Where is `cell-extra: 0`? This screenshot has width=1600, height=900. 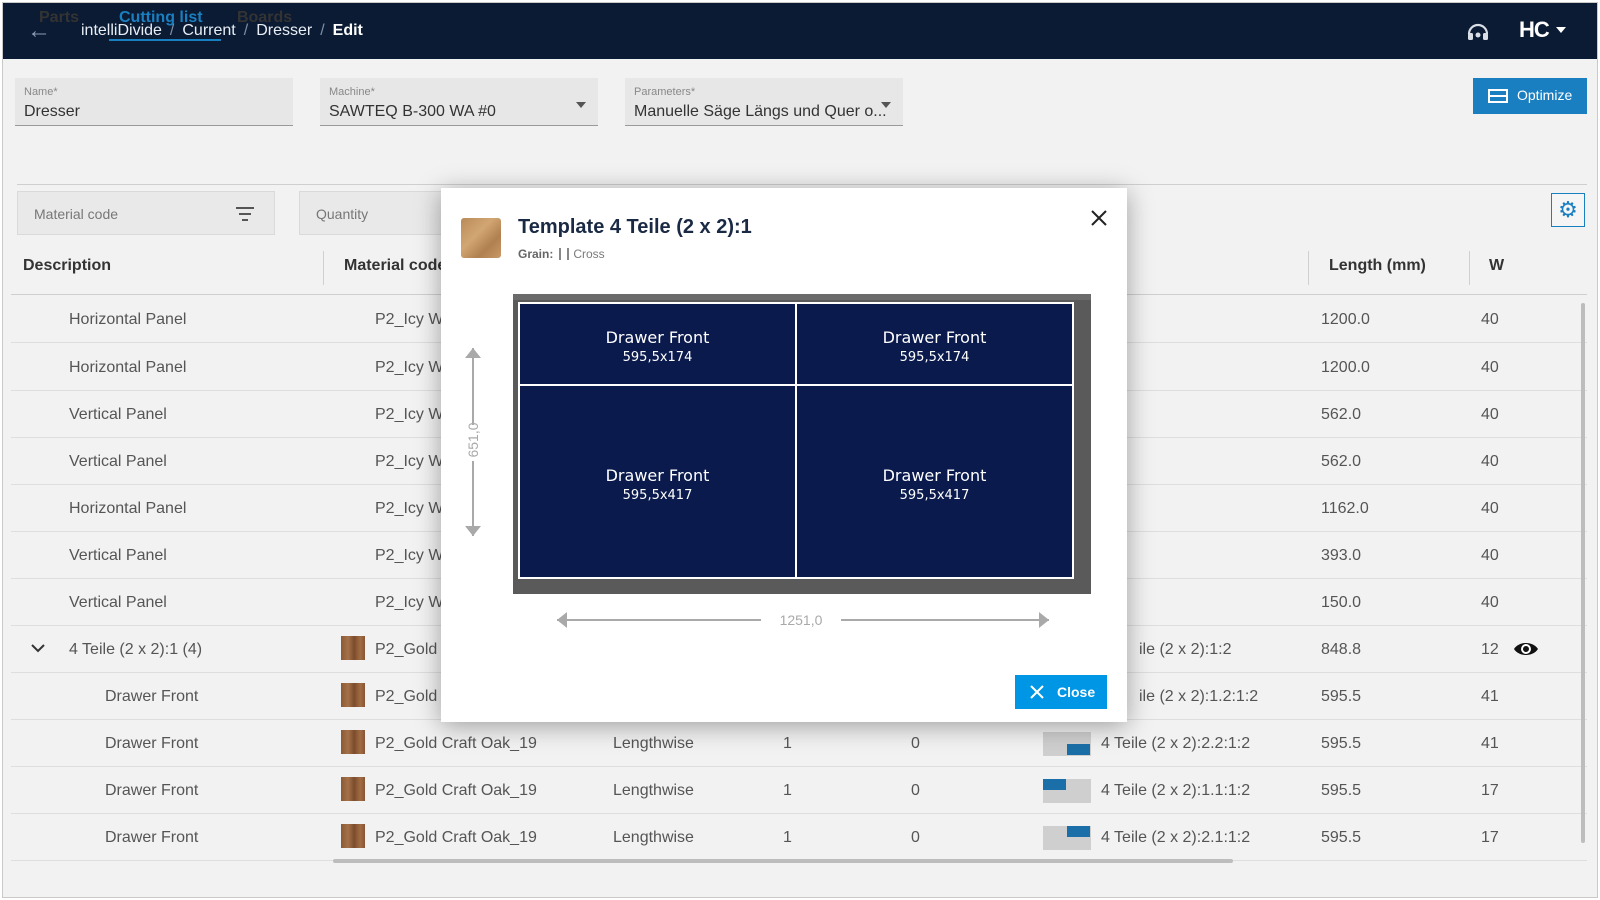
cell-extra: 0 is located at coordinates (915, 743).